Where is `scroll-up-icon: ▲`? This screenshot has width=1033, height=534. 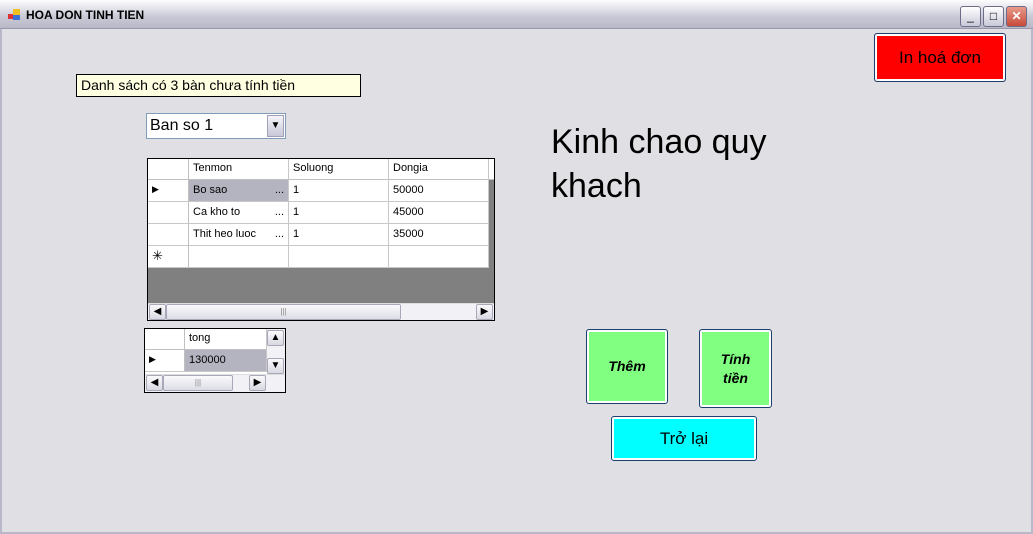 scroll-up-icon: ▲ is located at coordinates (275, 338).